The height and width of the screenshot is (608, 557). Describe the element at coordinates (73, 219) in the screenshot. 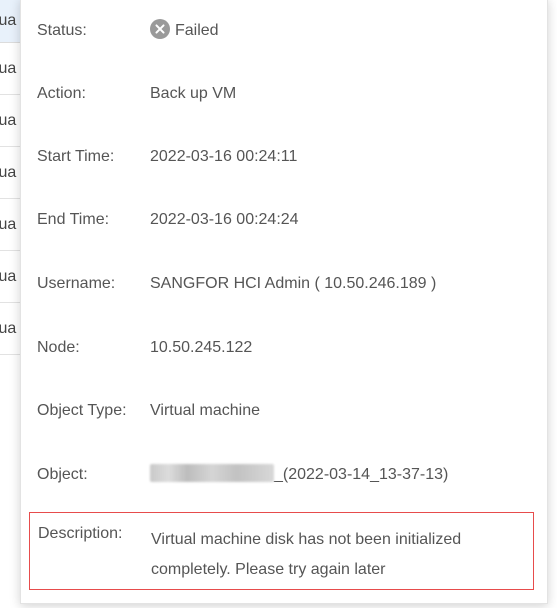

I see `end-time-label: End Time:` at that location.